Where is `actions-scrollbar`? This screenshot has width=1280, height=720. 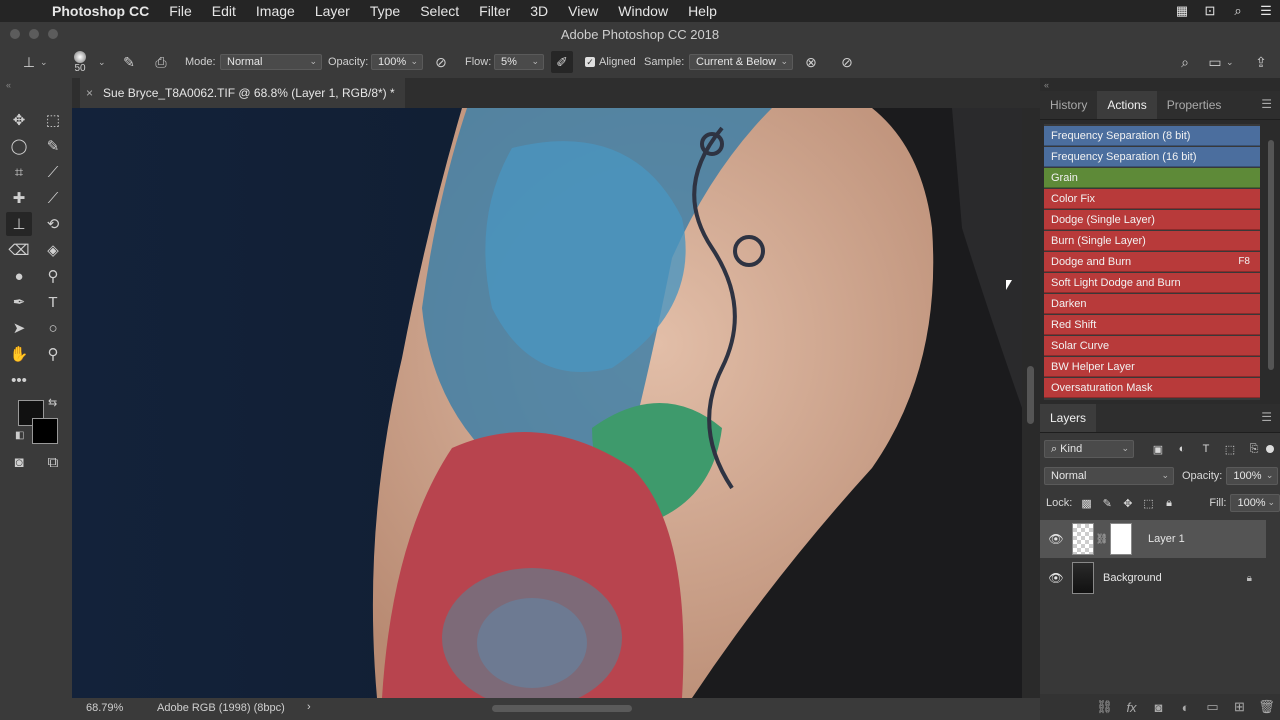 actions-scrollbar is located at coordinates (1271, 262).